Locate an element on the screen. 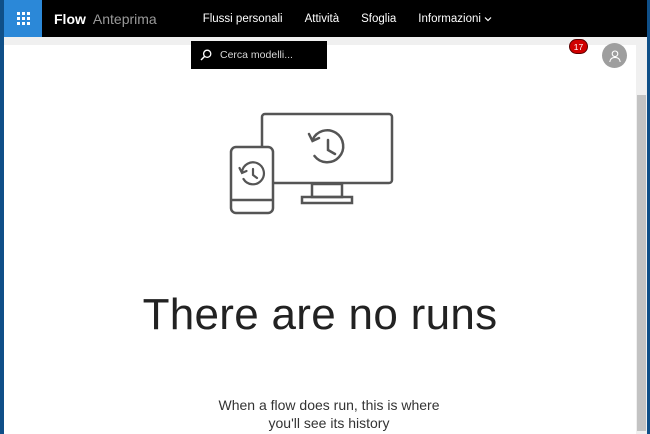 The height and width of the screenshot is (434, 650). nav-info-menu: Informazioni is located at coordinates (455, 19).